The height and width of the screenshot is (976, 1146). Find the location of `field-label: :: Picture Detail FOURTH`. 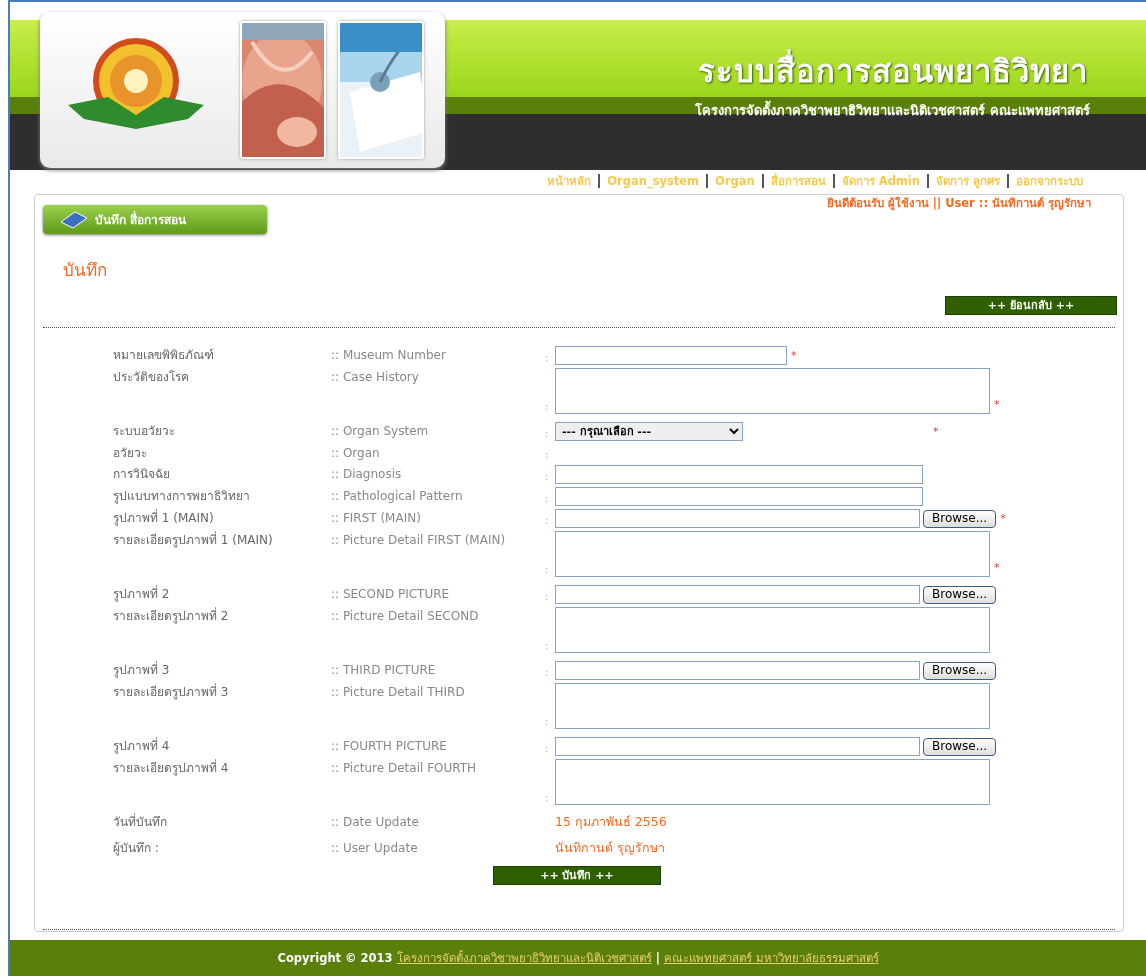

field-label: :: Picture Detail FOURTH is located at coordinates (404, 768).